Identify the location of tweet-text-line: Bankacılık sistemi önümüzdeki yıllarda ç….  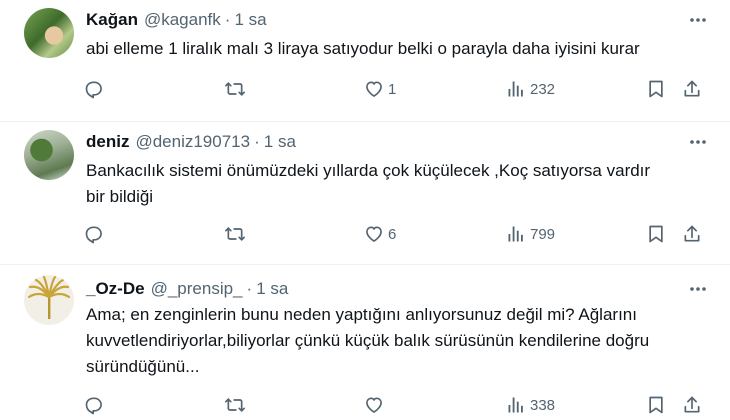
(368, 170).